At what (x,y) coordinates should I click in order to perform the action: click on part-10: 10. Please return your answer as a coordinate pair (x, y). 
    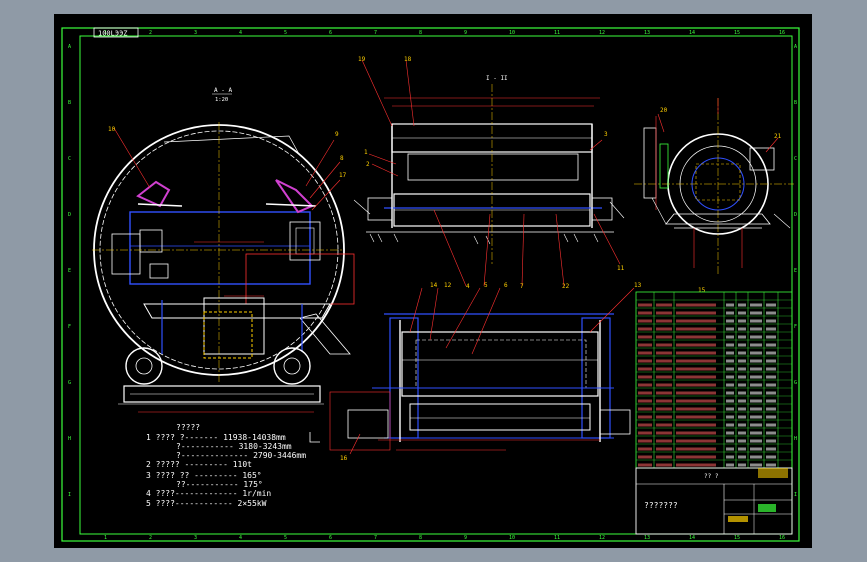
    Looking at the image, I should click on (112, 129).